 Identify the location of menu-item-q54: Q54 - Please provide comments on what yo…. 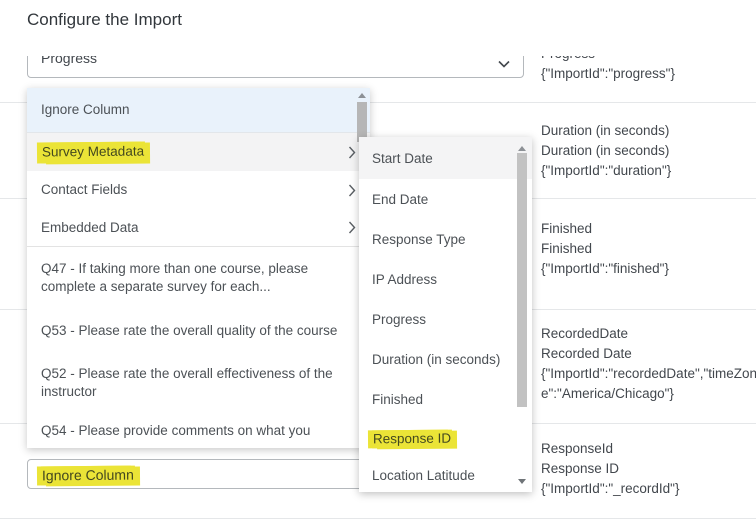
(198, 431).